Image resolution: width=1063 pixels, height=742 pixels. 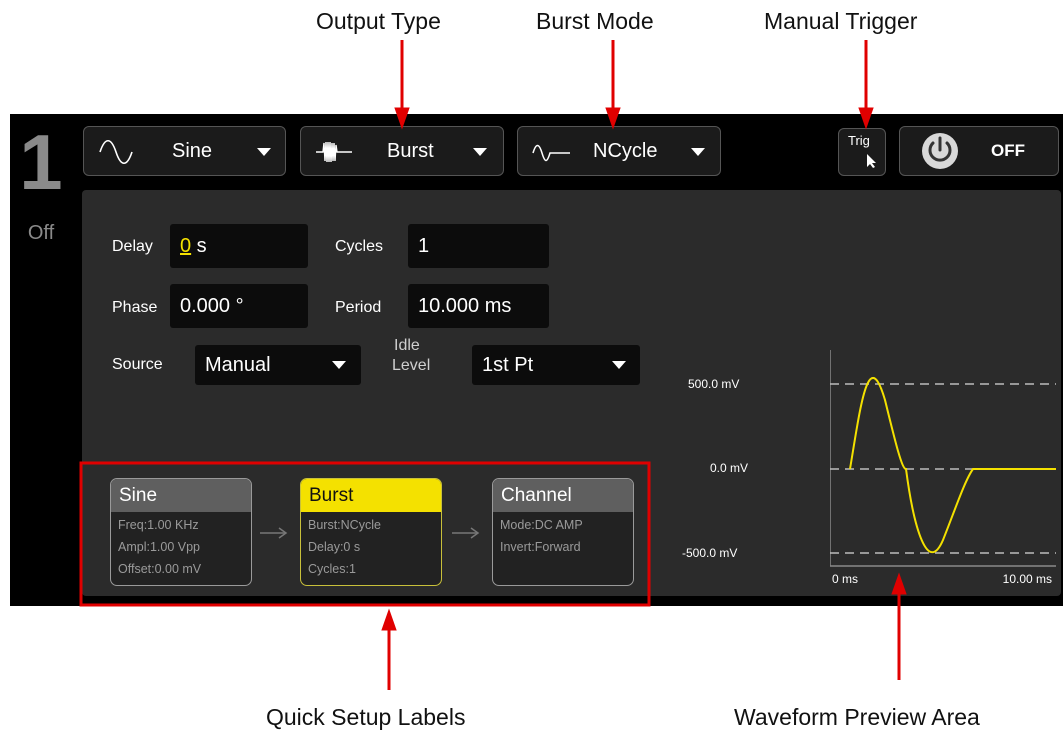 I want to click on idle-level-dropdown: 1st Pt, so click(x=556, y=365).